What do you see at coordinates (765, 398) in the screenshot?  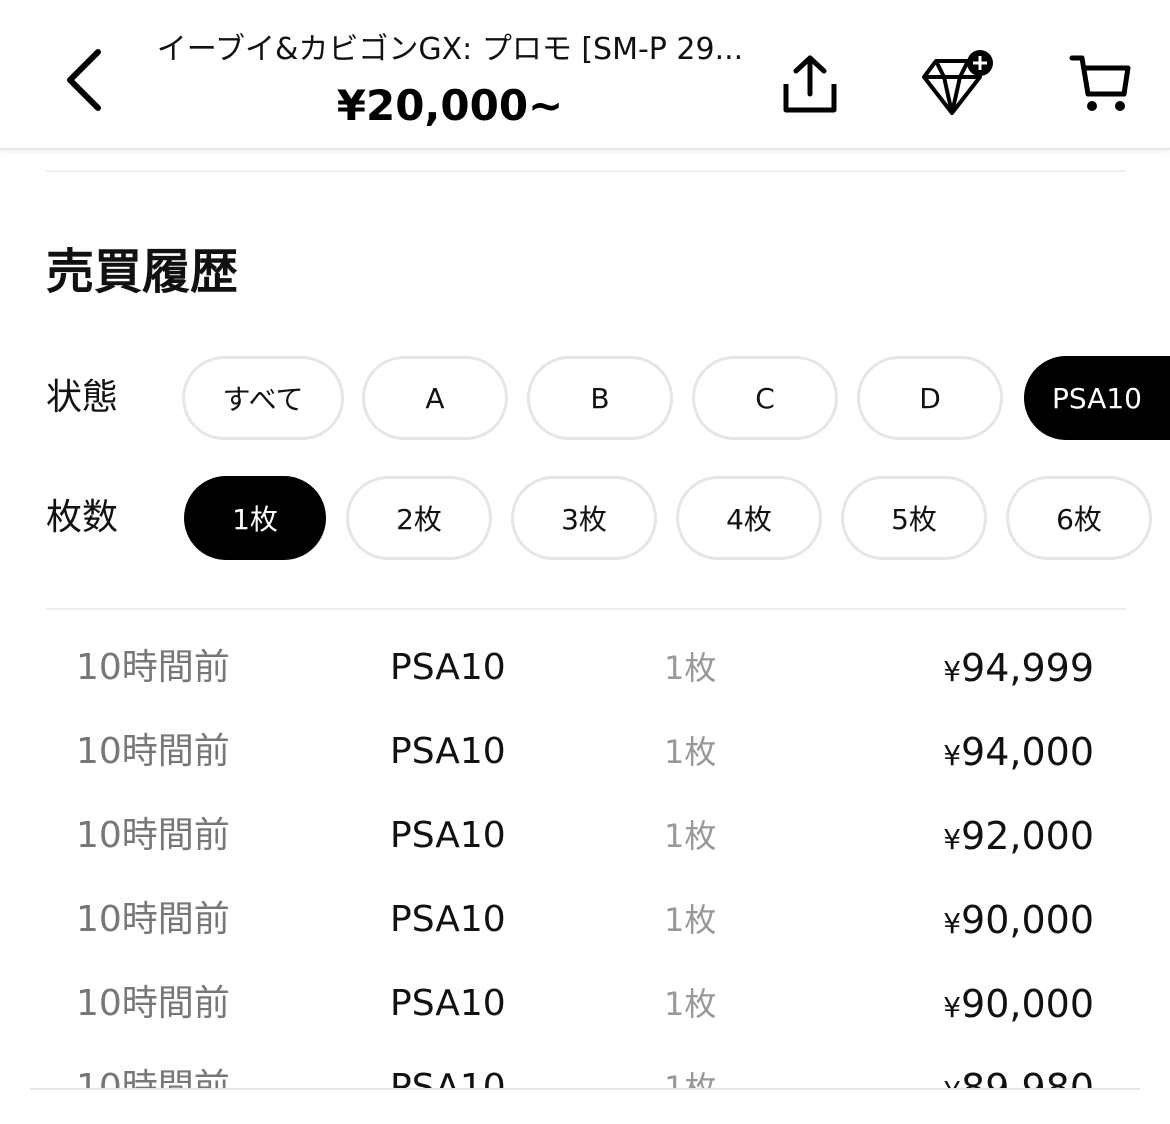 I see `state-chip-c: C` at bounding box center [765, 398].